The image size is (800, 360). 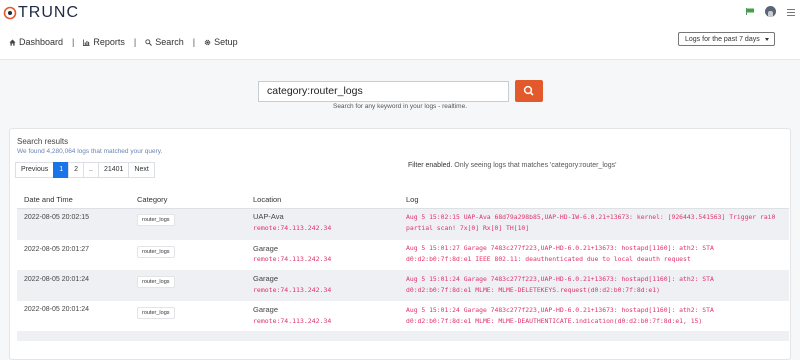 I want to click on hamburger-menu-icon, so click(x=791, y=13).